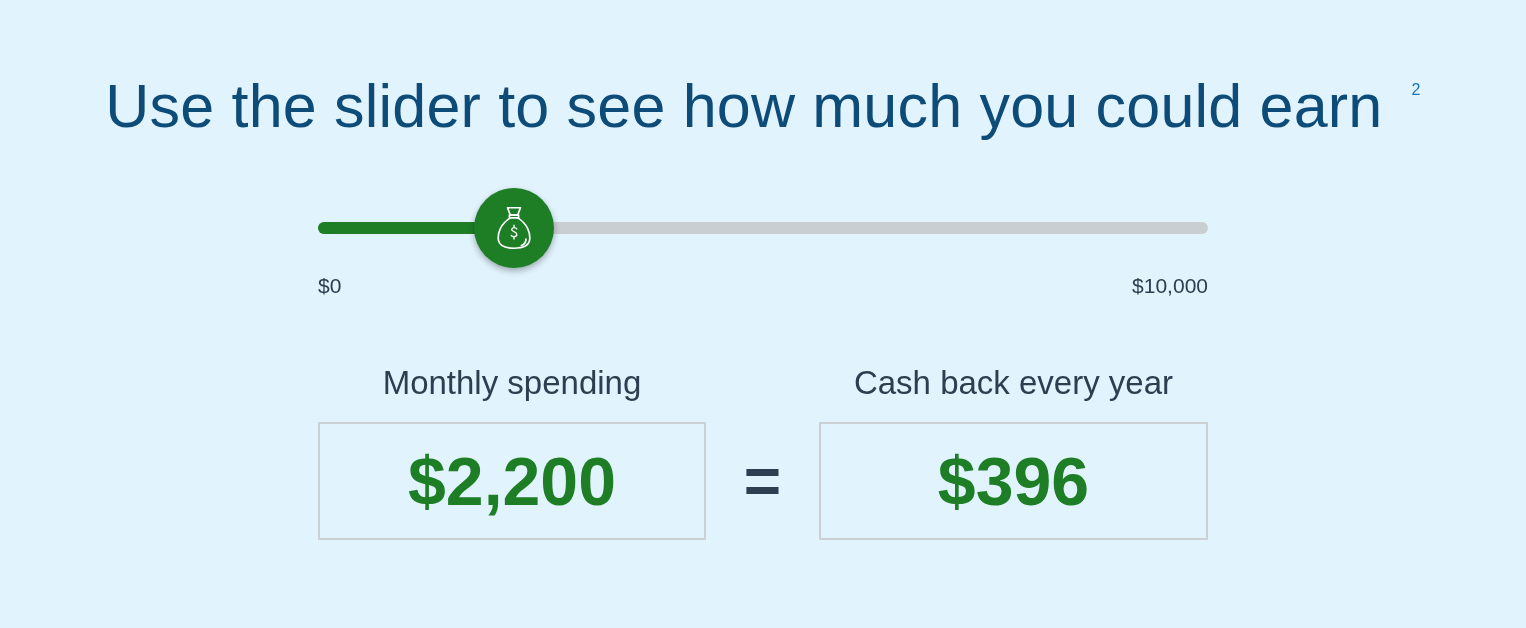 This screenshot has height=628, width=1526. I want to click on money-bag-icon, so click(513, 228).